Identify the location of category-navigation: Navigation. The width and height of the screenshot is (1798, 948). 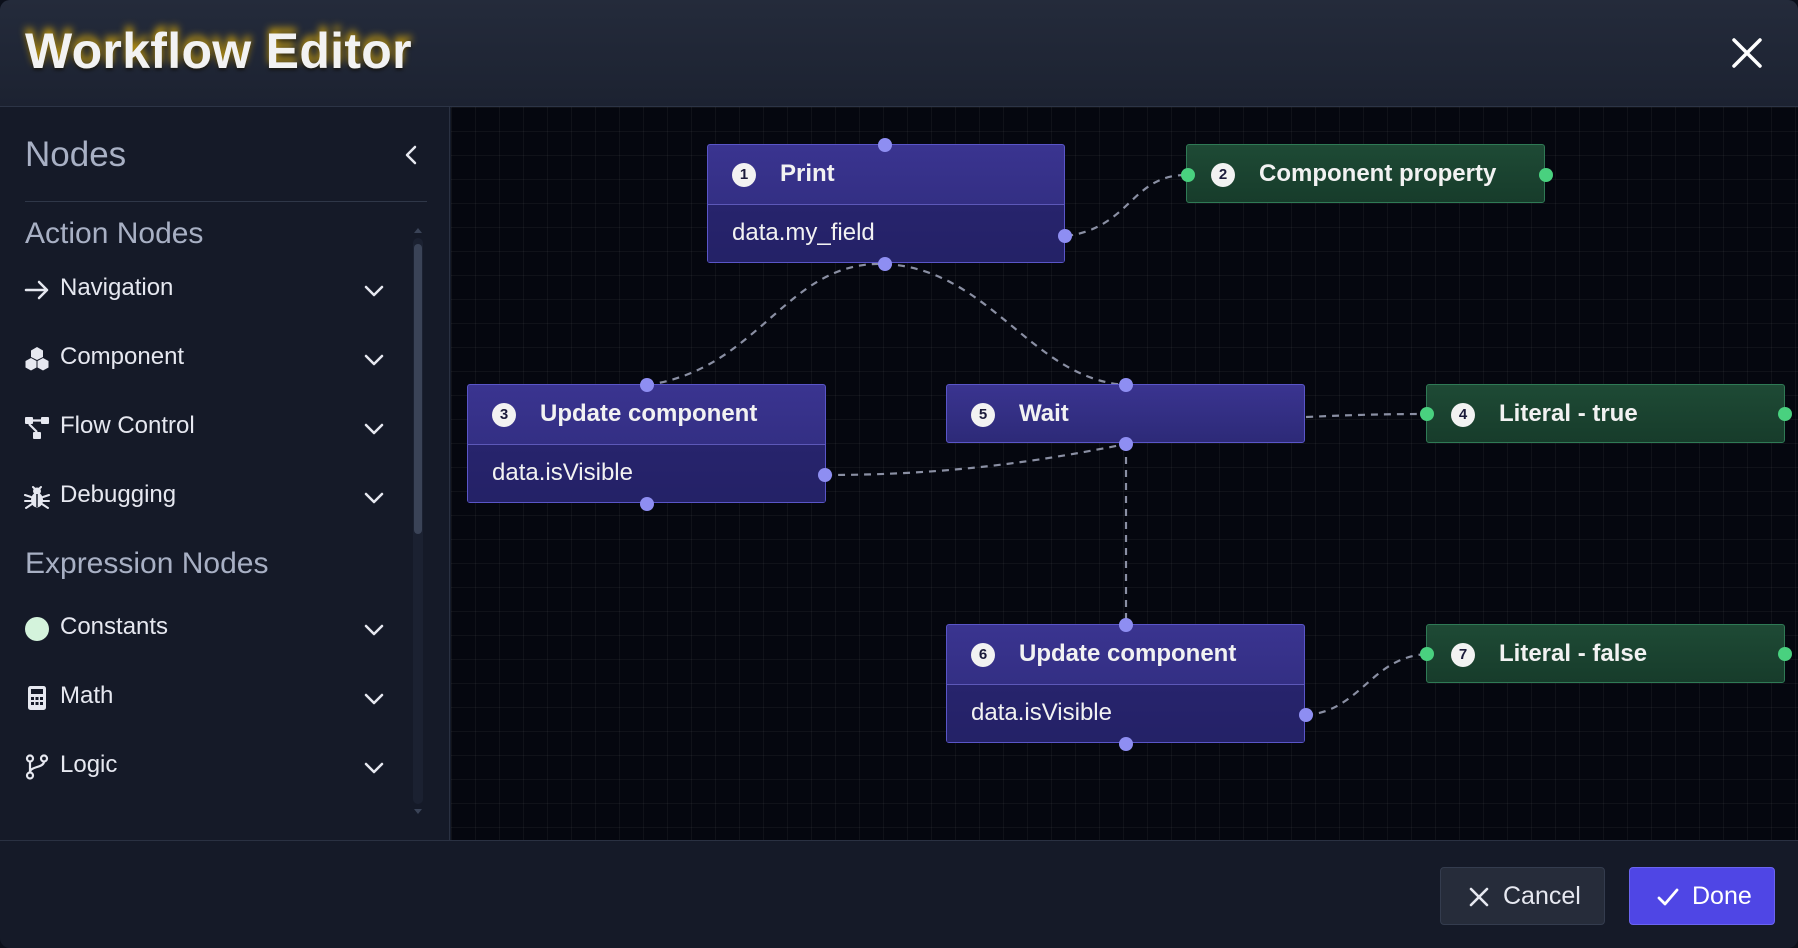
(205, 289).